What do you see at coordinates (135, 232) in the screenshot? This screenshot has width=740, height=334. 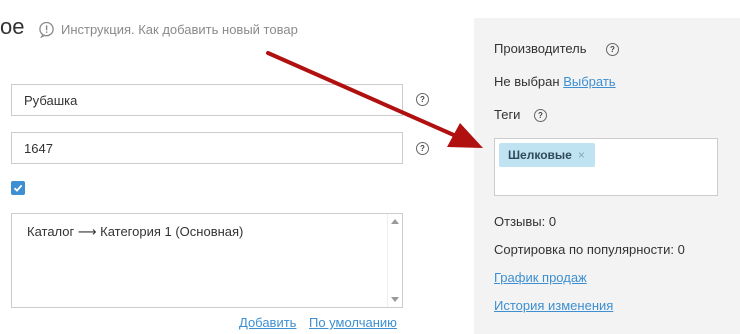 I see `category-path: Каталог ⟶ Категория 1 (Основная)` at bounding box center [135, 232].